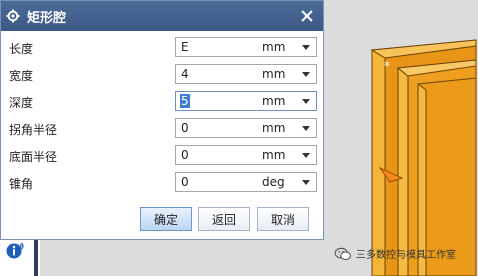  I want to click on param-row-taper-angle: 锥角 0 deg, so click(163, 182).